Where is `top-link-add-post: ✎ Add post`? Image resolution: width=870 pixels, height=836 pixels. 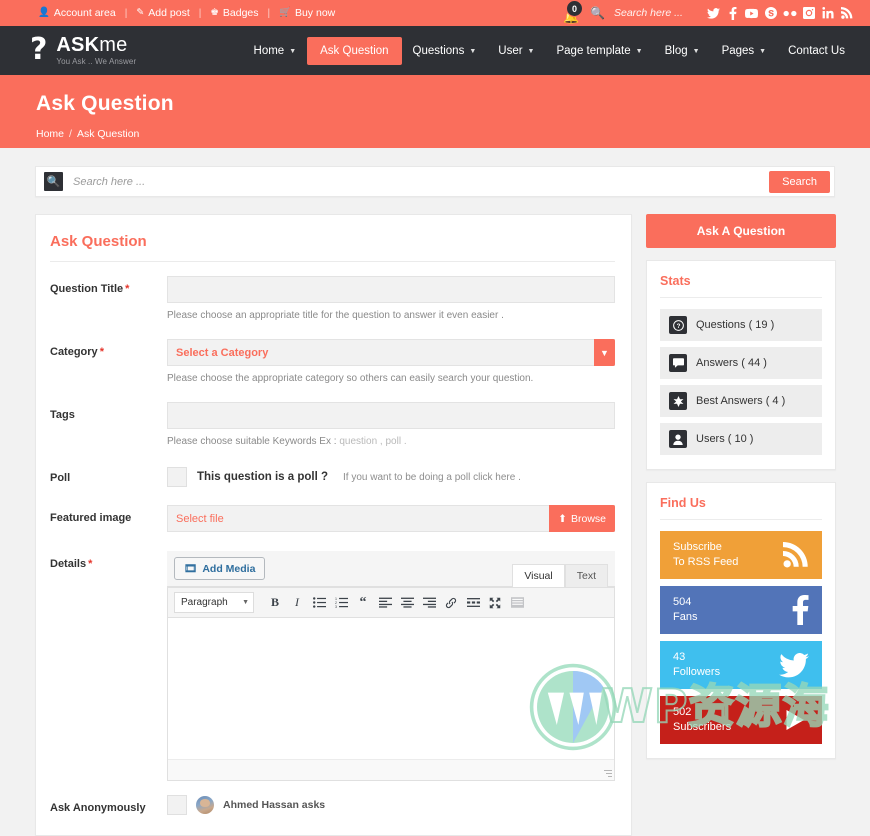
top-link-add-post: ✎ Add post is located at coordinates (162, 13).